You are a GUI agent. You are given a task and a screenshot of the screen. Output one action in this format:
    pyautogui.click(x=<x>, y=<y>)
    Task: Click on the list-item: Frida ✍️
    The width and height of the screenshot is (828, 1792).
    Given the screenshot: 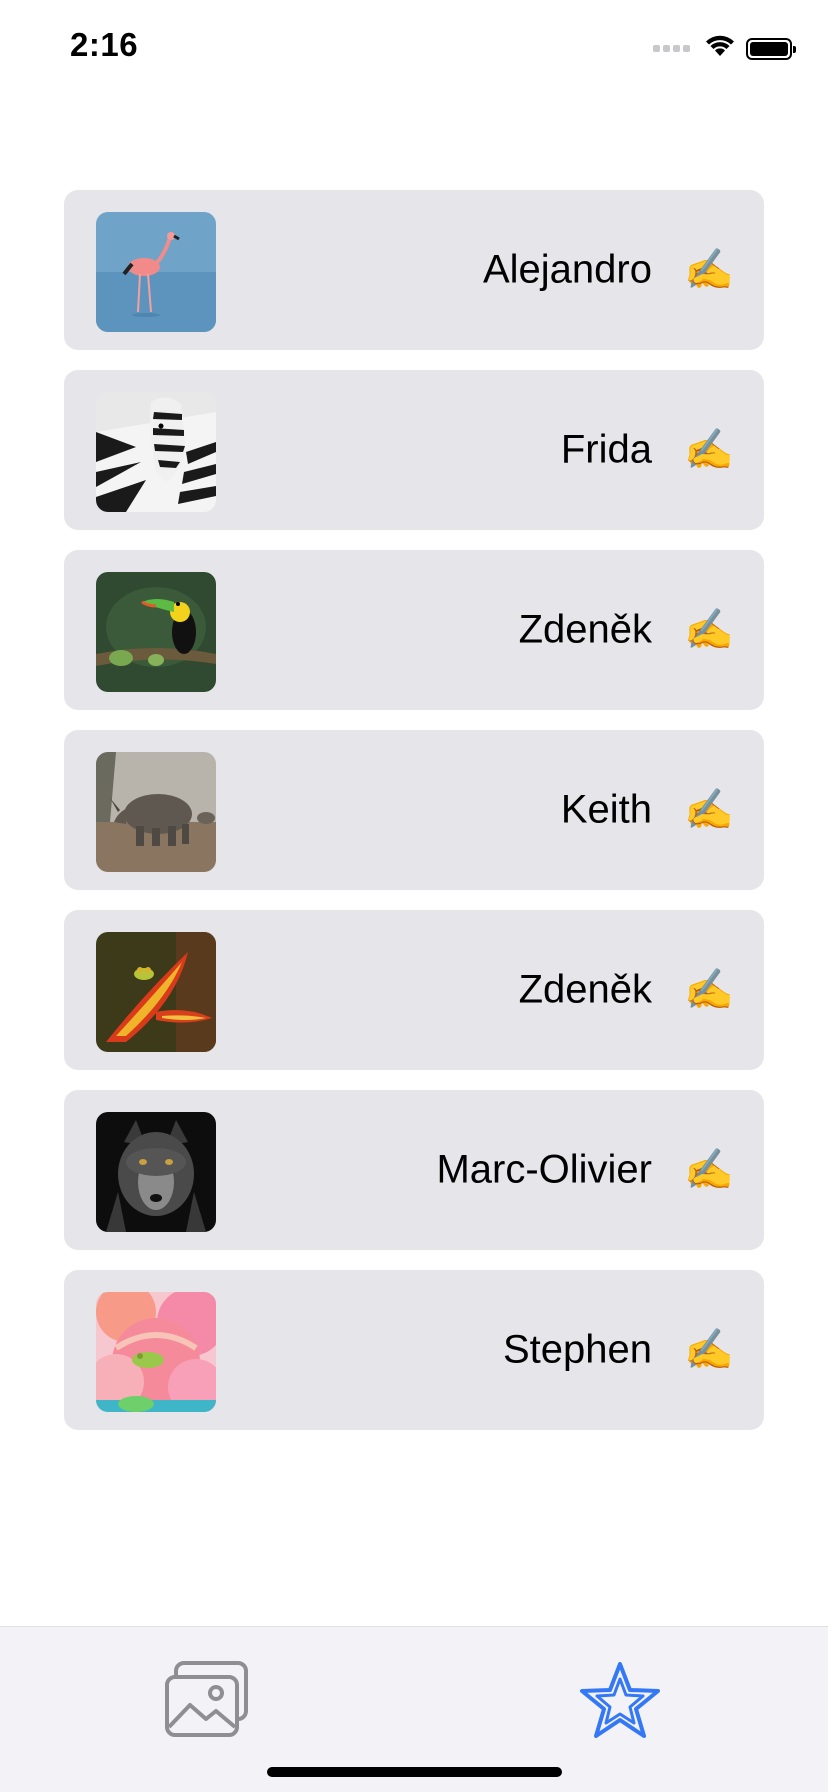 What is the action you would take?
    pyautogui.click(x=414, y=450)
    